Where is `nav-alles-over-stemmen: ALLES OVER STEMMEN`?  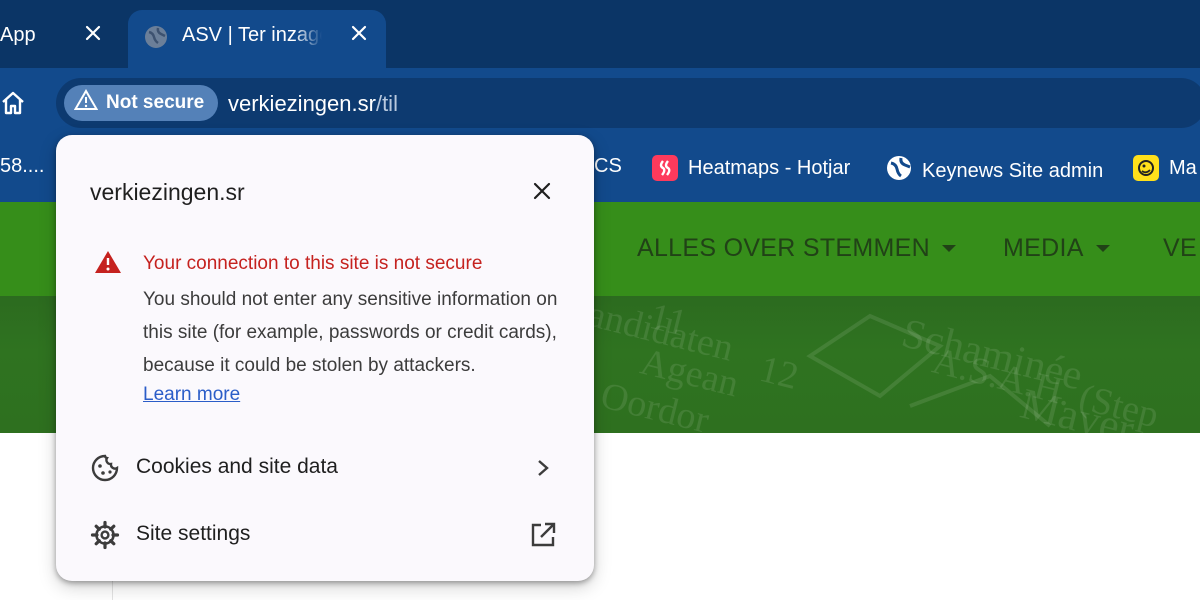
nav-alles-over-stemmen: ALLES OVER STEMMEN is located at coordinates (796, 248).